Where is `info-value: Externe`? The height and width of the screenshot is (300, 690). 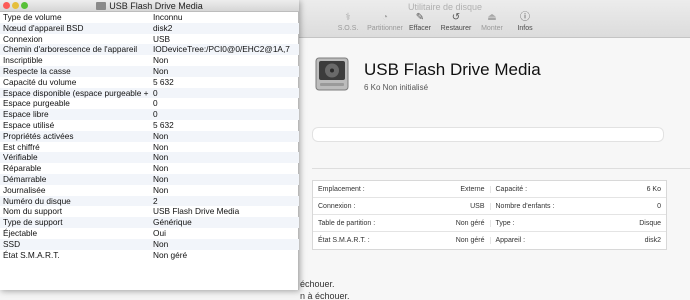
info-value: Externe is located at coordinates (472, 189).